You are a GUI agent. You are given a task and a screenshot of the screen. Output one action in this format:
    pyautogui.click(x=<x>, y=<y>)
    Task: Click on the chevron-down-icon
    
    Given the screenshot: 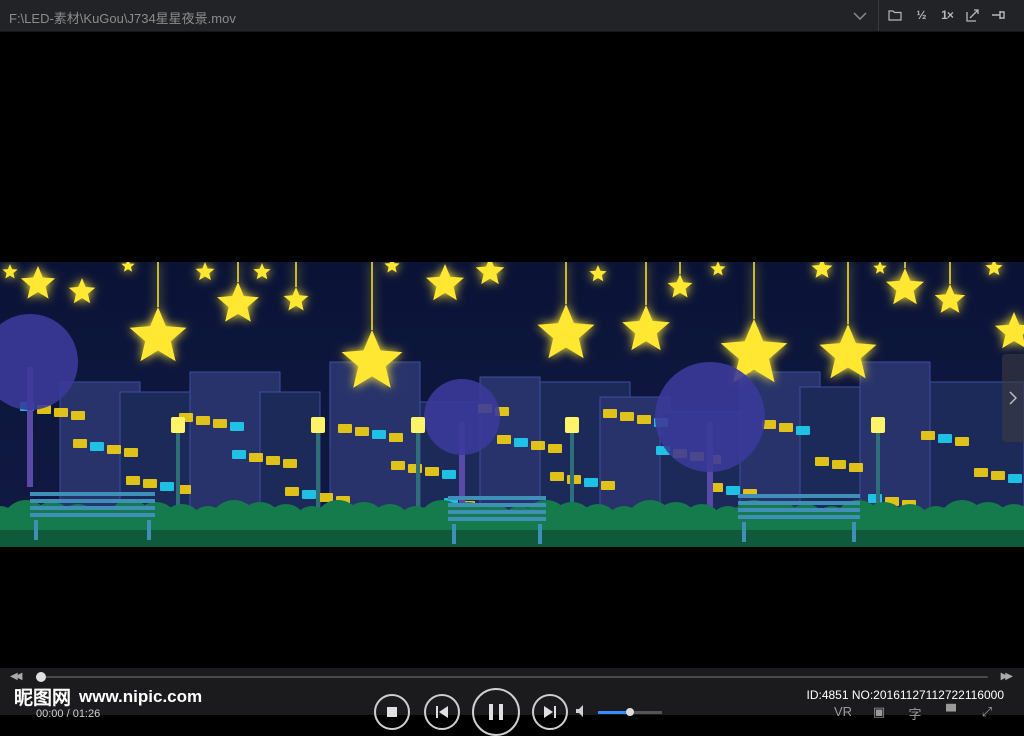 What is the action you would take?
    pyautogui.click(x=860, y=16)
    